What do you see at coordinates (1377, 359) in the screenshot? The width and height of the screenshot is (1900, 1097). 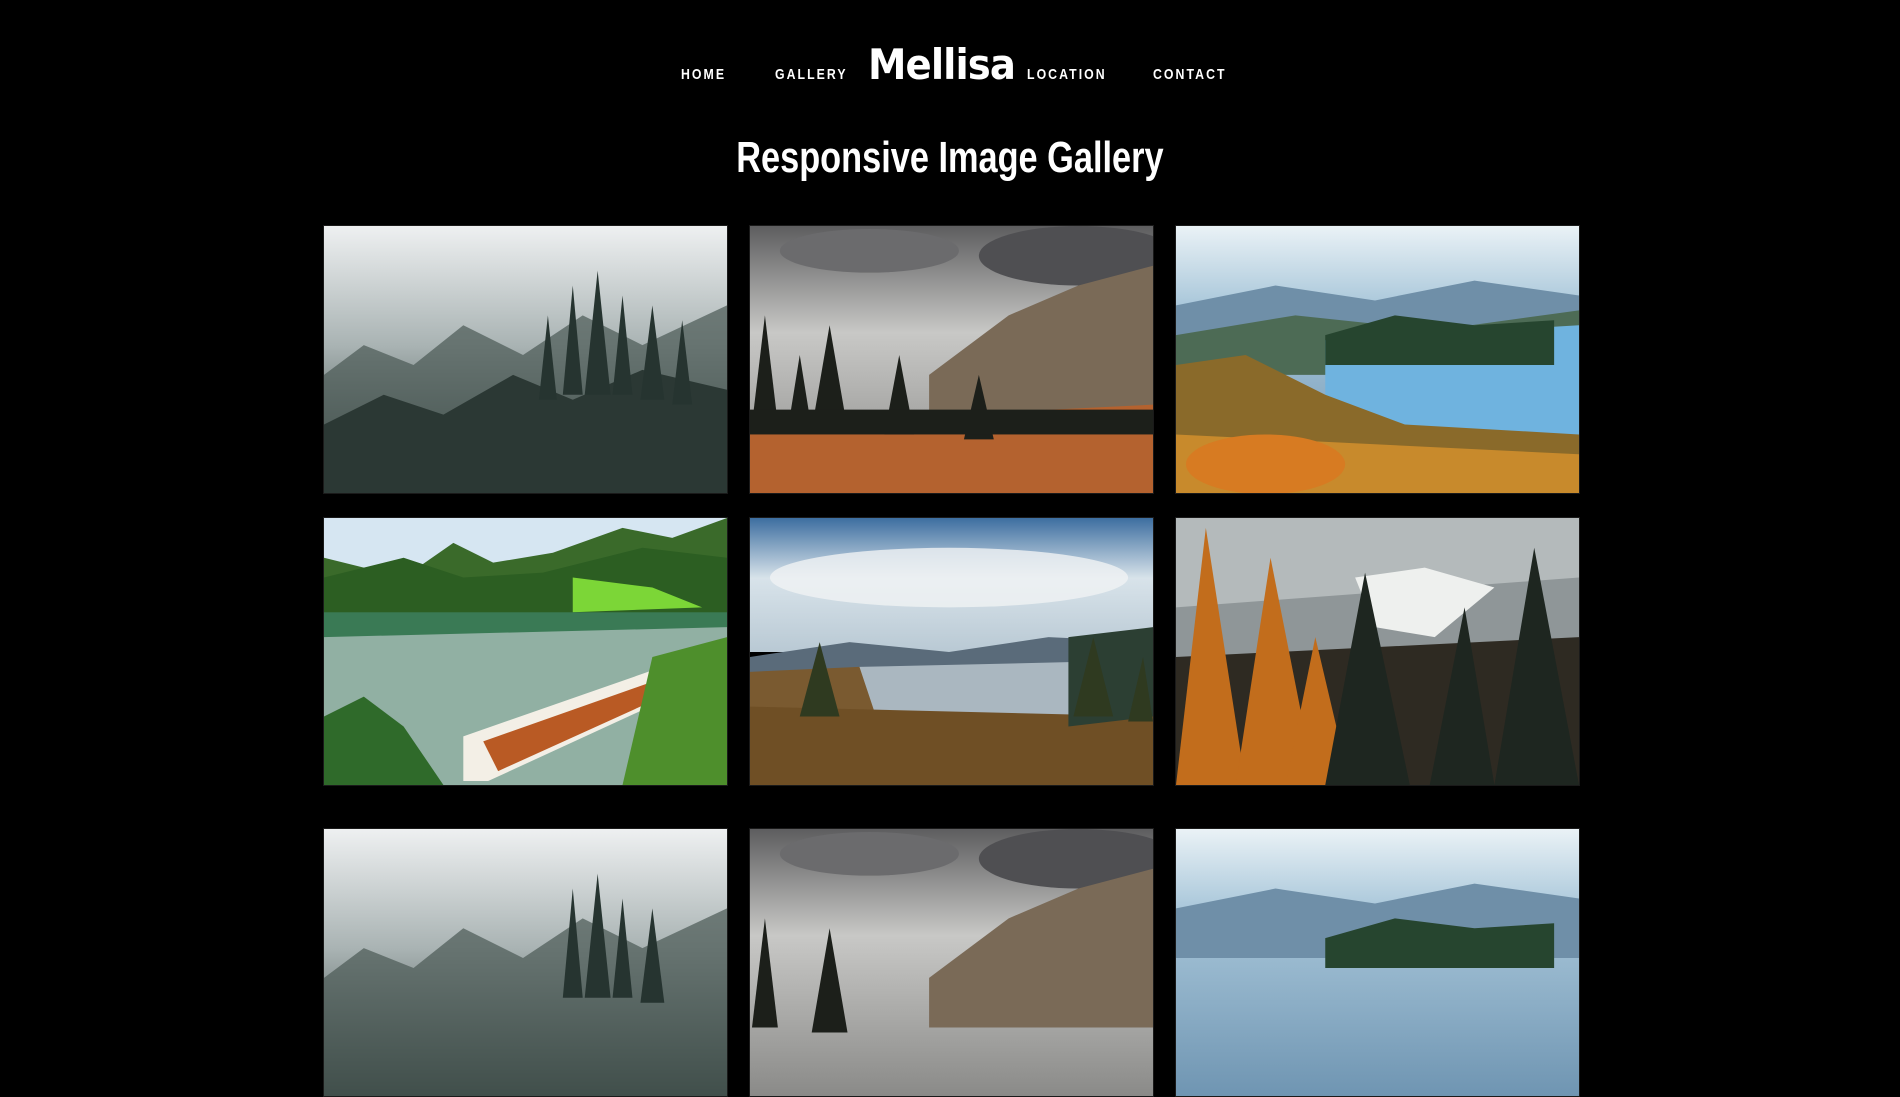 I see `gallery-image-autumn-lake-castle` at bounding box center [1377, 359].